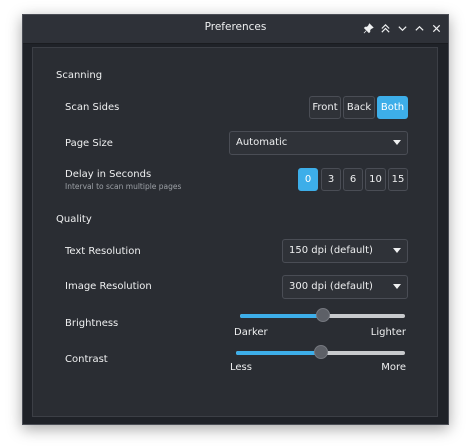 The height and width of the screenshot is (448, 474). I want to click on pin-button, so click(368, 28).